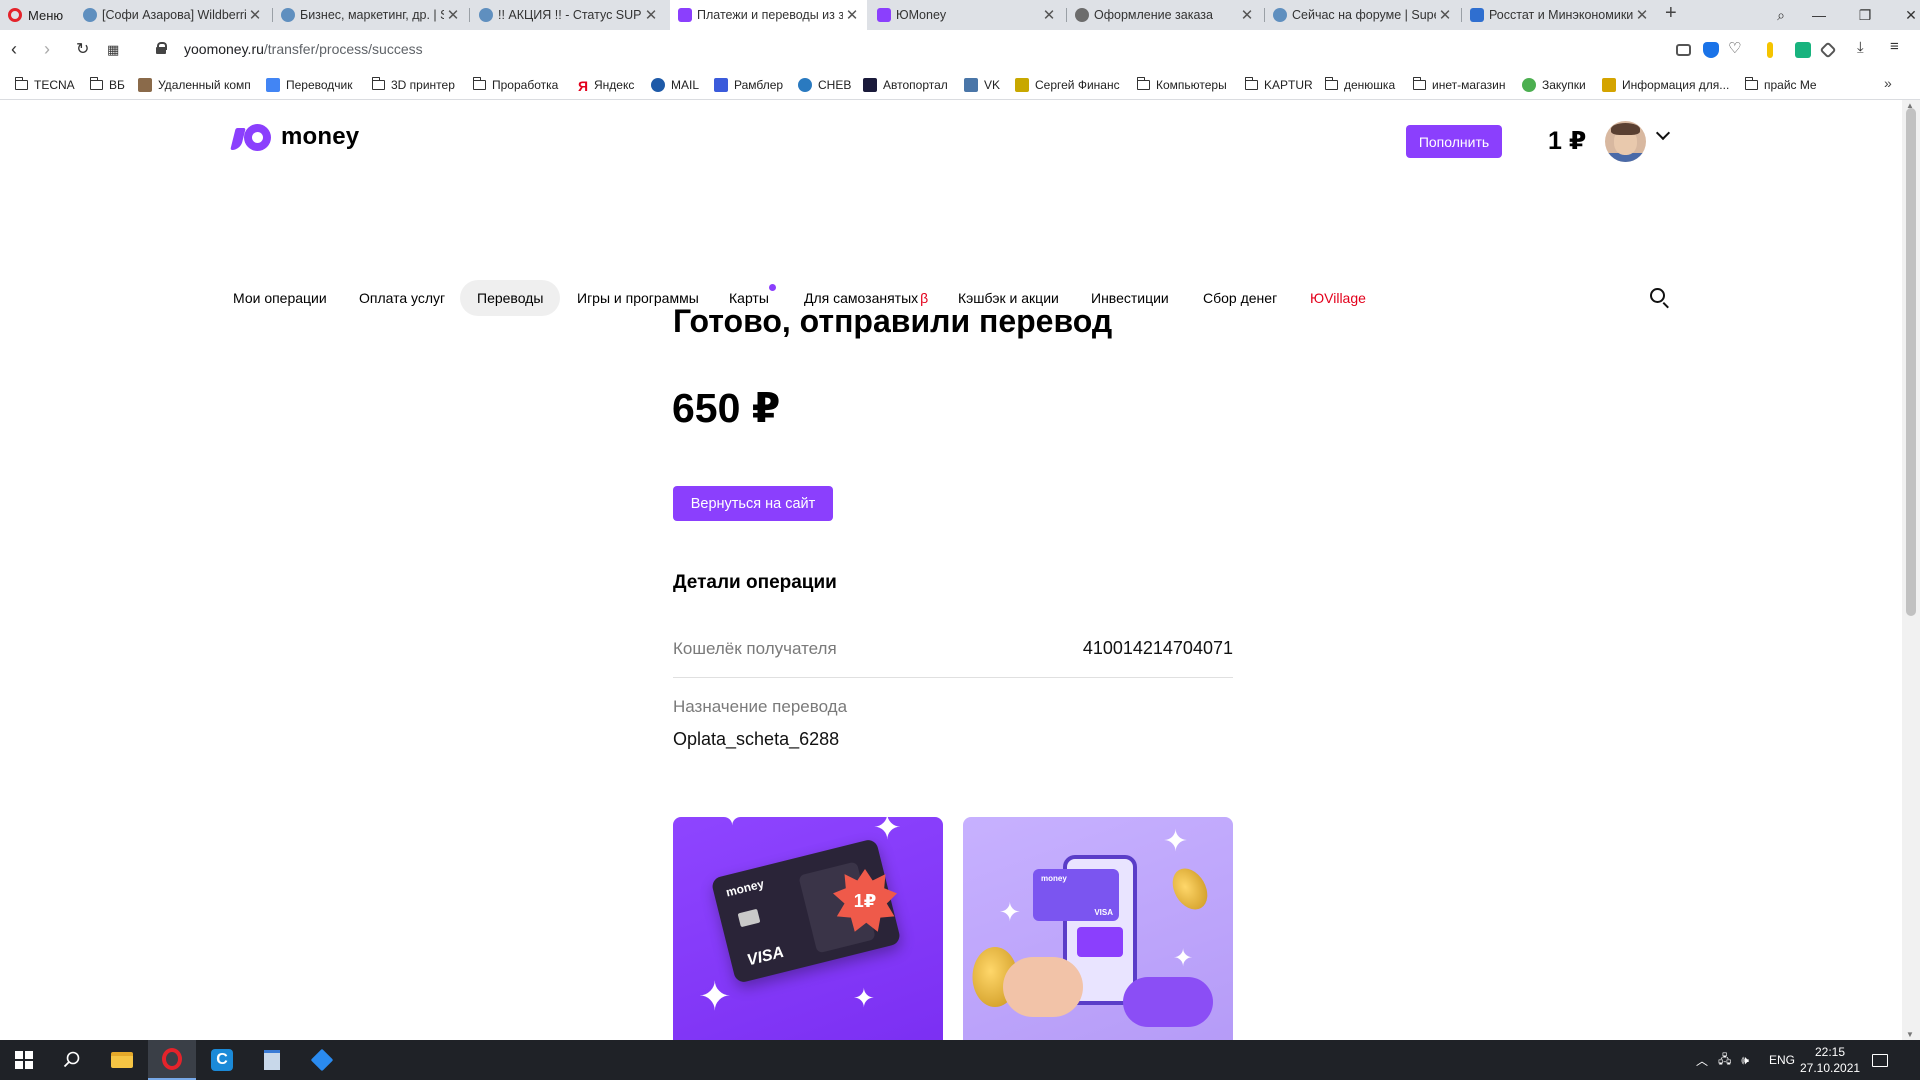 The height and width of the screenshot is (1080, 1920). Describe the element at coordinates (1711, 50) in the screenshot. I see `shield-icon` at that location.